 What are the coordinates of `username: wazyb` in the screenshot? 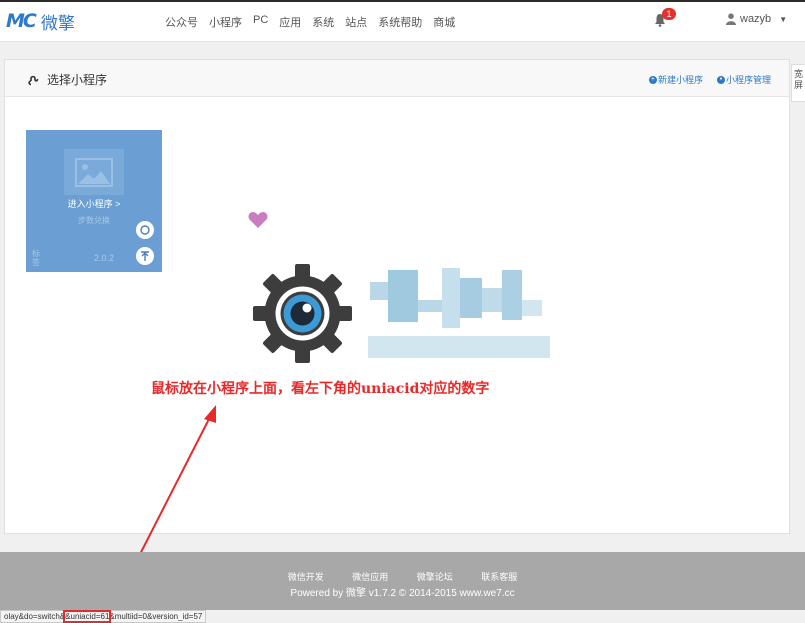 It's located at (756, 19).